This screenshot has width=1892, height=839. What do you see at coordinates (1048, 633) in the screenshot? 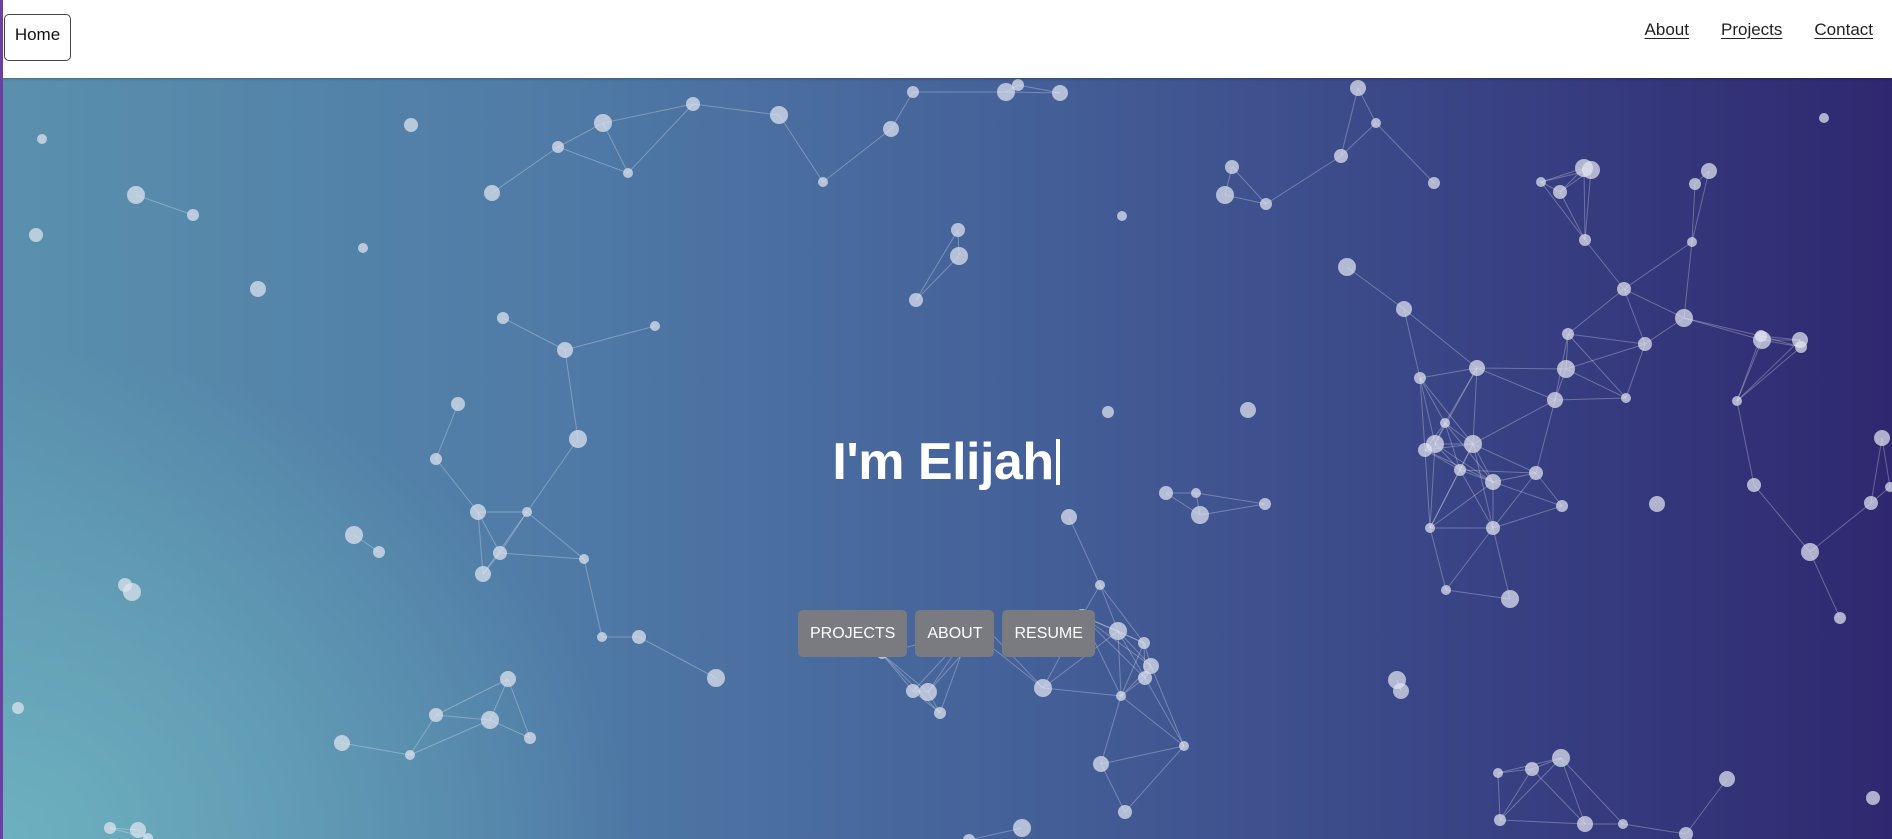
I see `resume-button: RESUME` at bounding box center [1048, 633].